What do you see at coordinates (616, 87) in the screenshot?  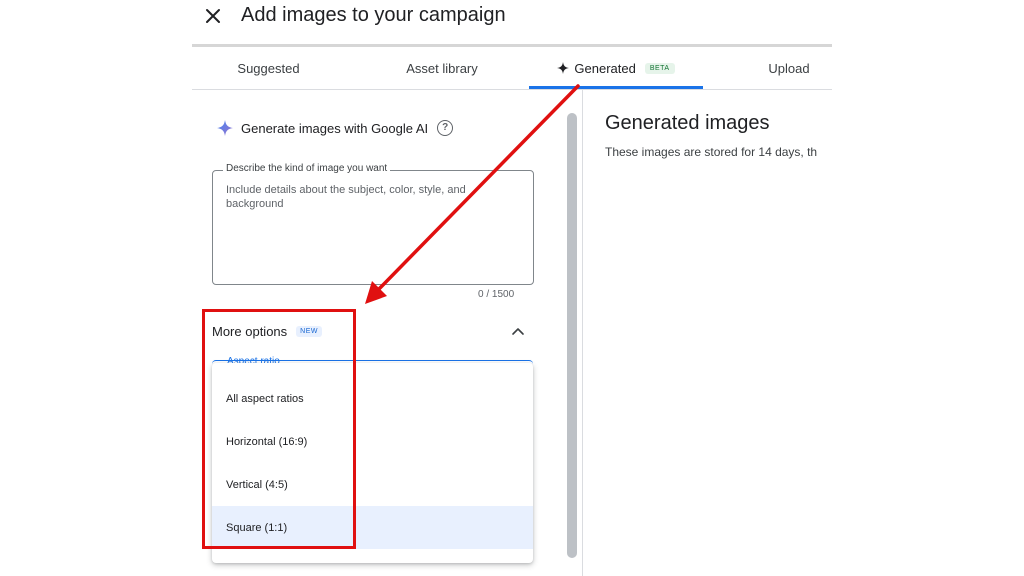 I see `active-tab-indicator` at bounding box center [616, 87].